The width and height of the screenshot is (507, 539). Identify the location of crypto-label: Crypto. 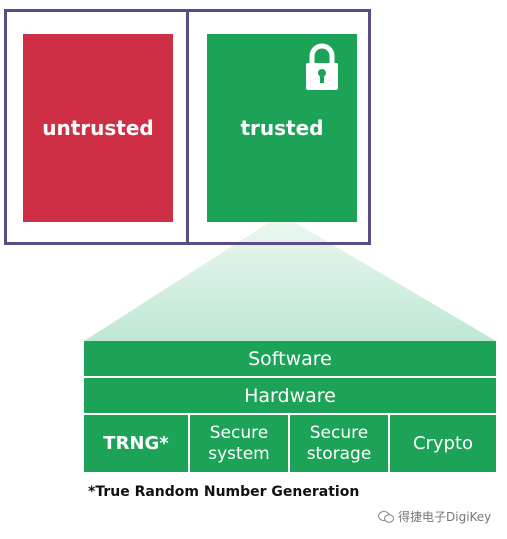
(443, 443).